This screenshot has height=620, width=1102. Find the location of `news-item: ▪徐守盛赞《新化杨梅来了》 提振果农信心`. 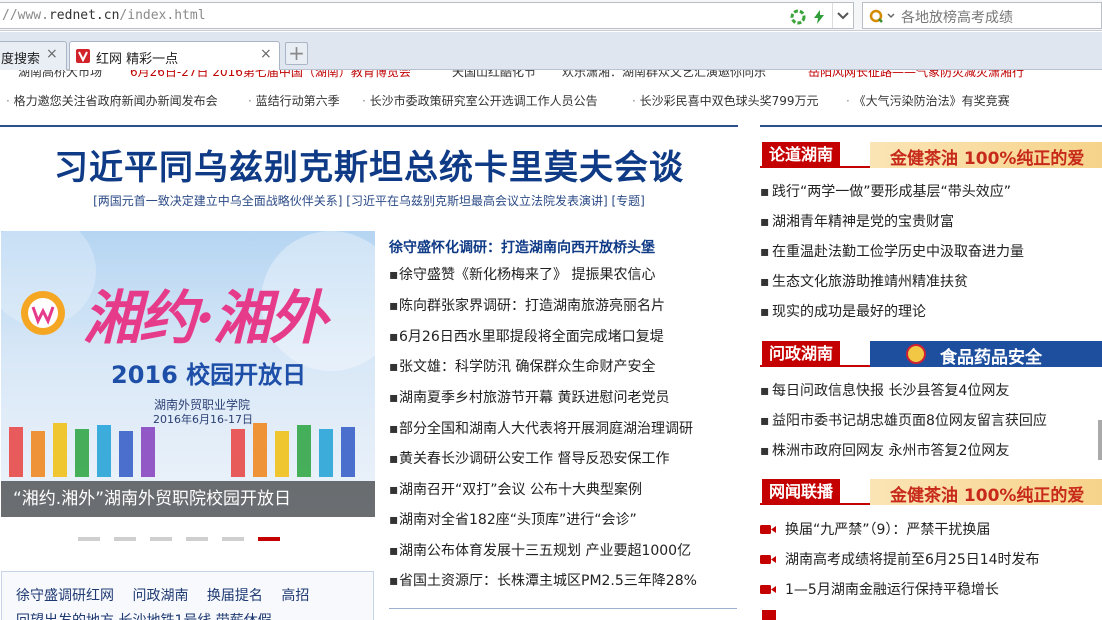

news-item: ▪徐守盛赞《新化杨梅来了》 提振果农信心 is located at coordinates (522, 275).